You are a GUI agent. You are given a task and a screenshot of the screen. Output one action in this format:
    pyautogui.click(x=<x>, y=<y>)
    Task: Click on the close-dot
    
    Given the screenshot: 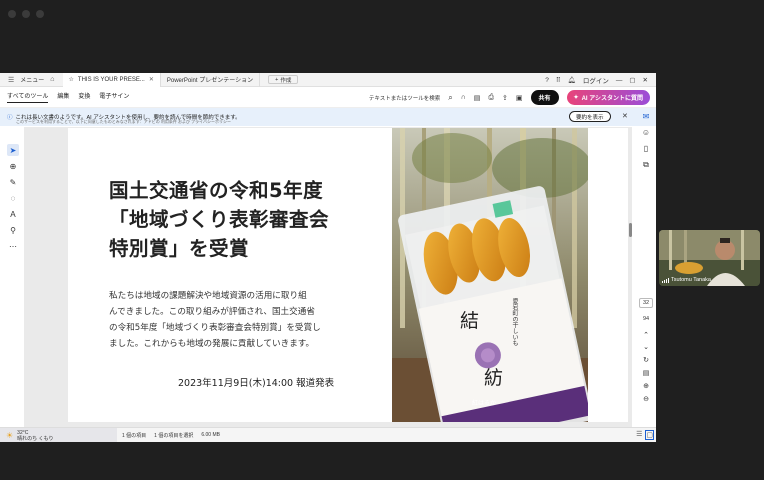 What is the action you would take?
    pyautogui.click(x=12, y=14)
    